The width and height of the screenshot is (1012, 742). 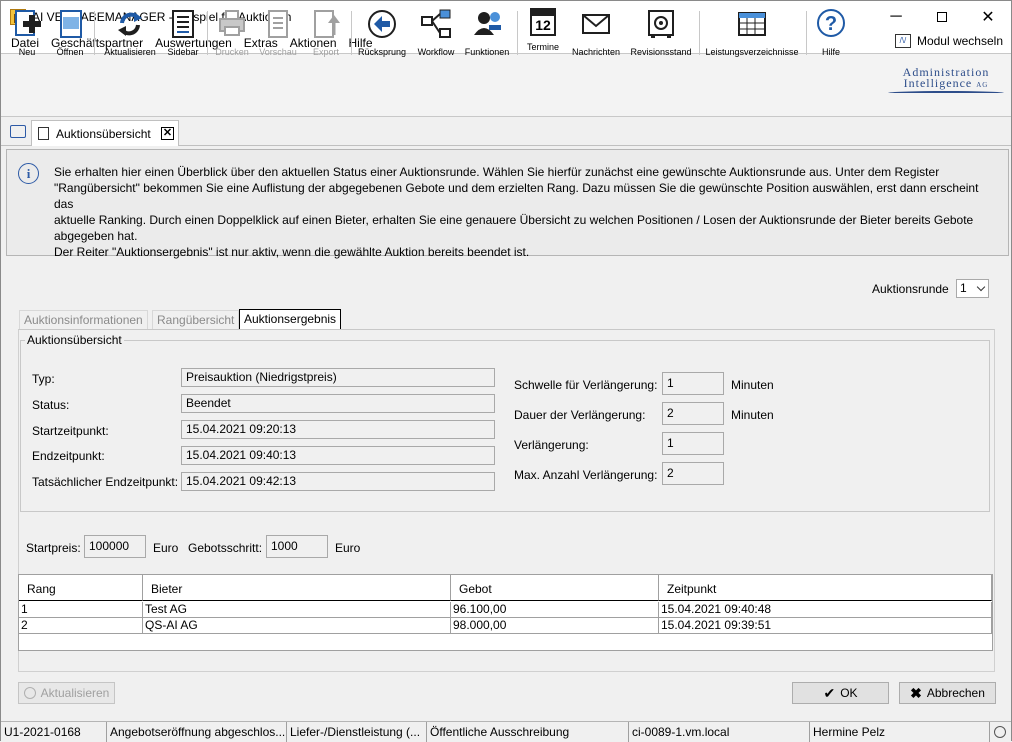 I want to click on table-cell: Test AG, so click(x=297, y=610).